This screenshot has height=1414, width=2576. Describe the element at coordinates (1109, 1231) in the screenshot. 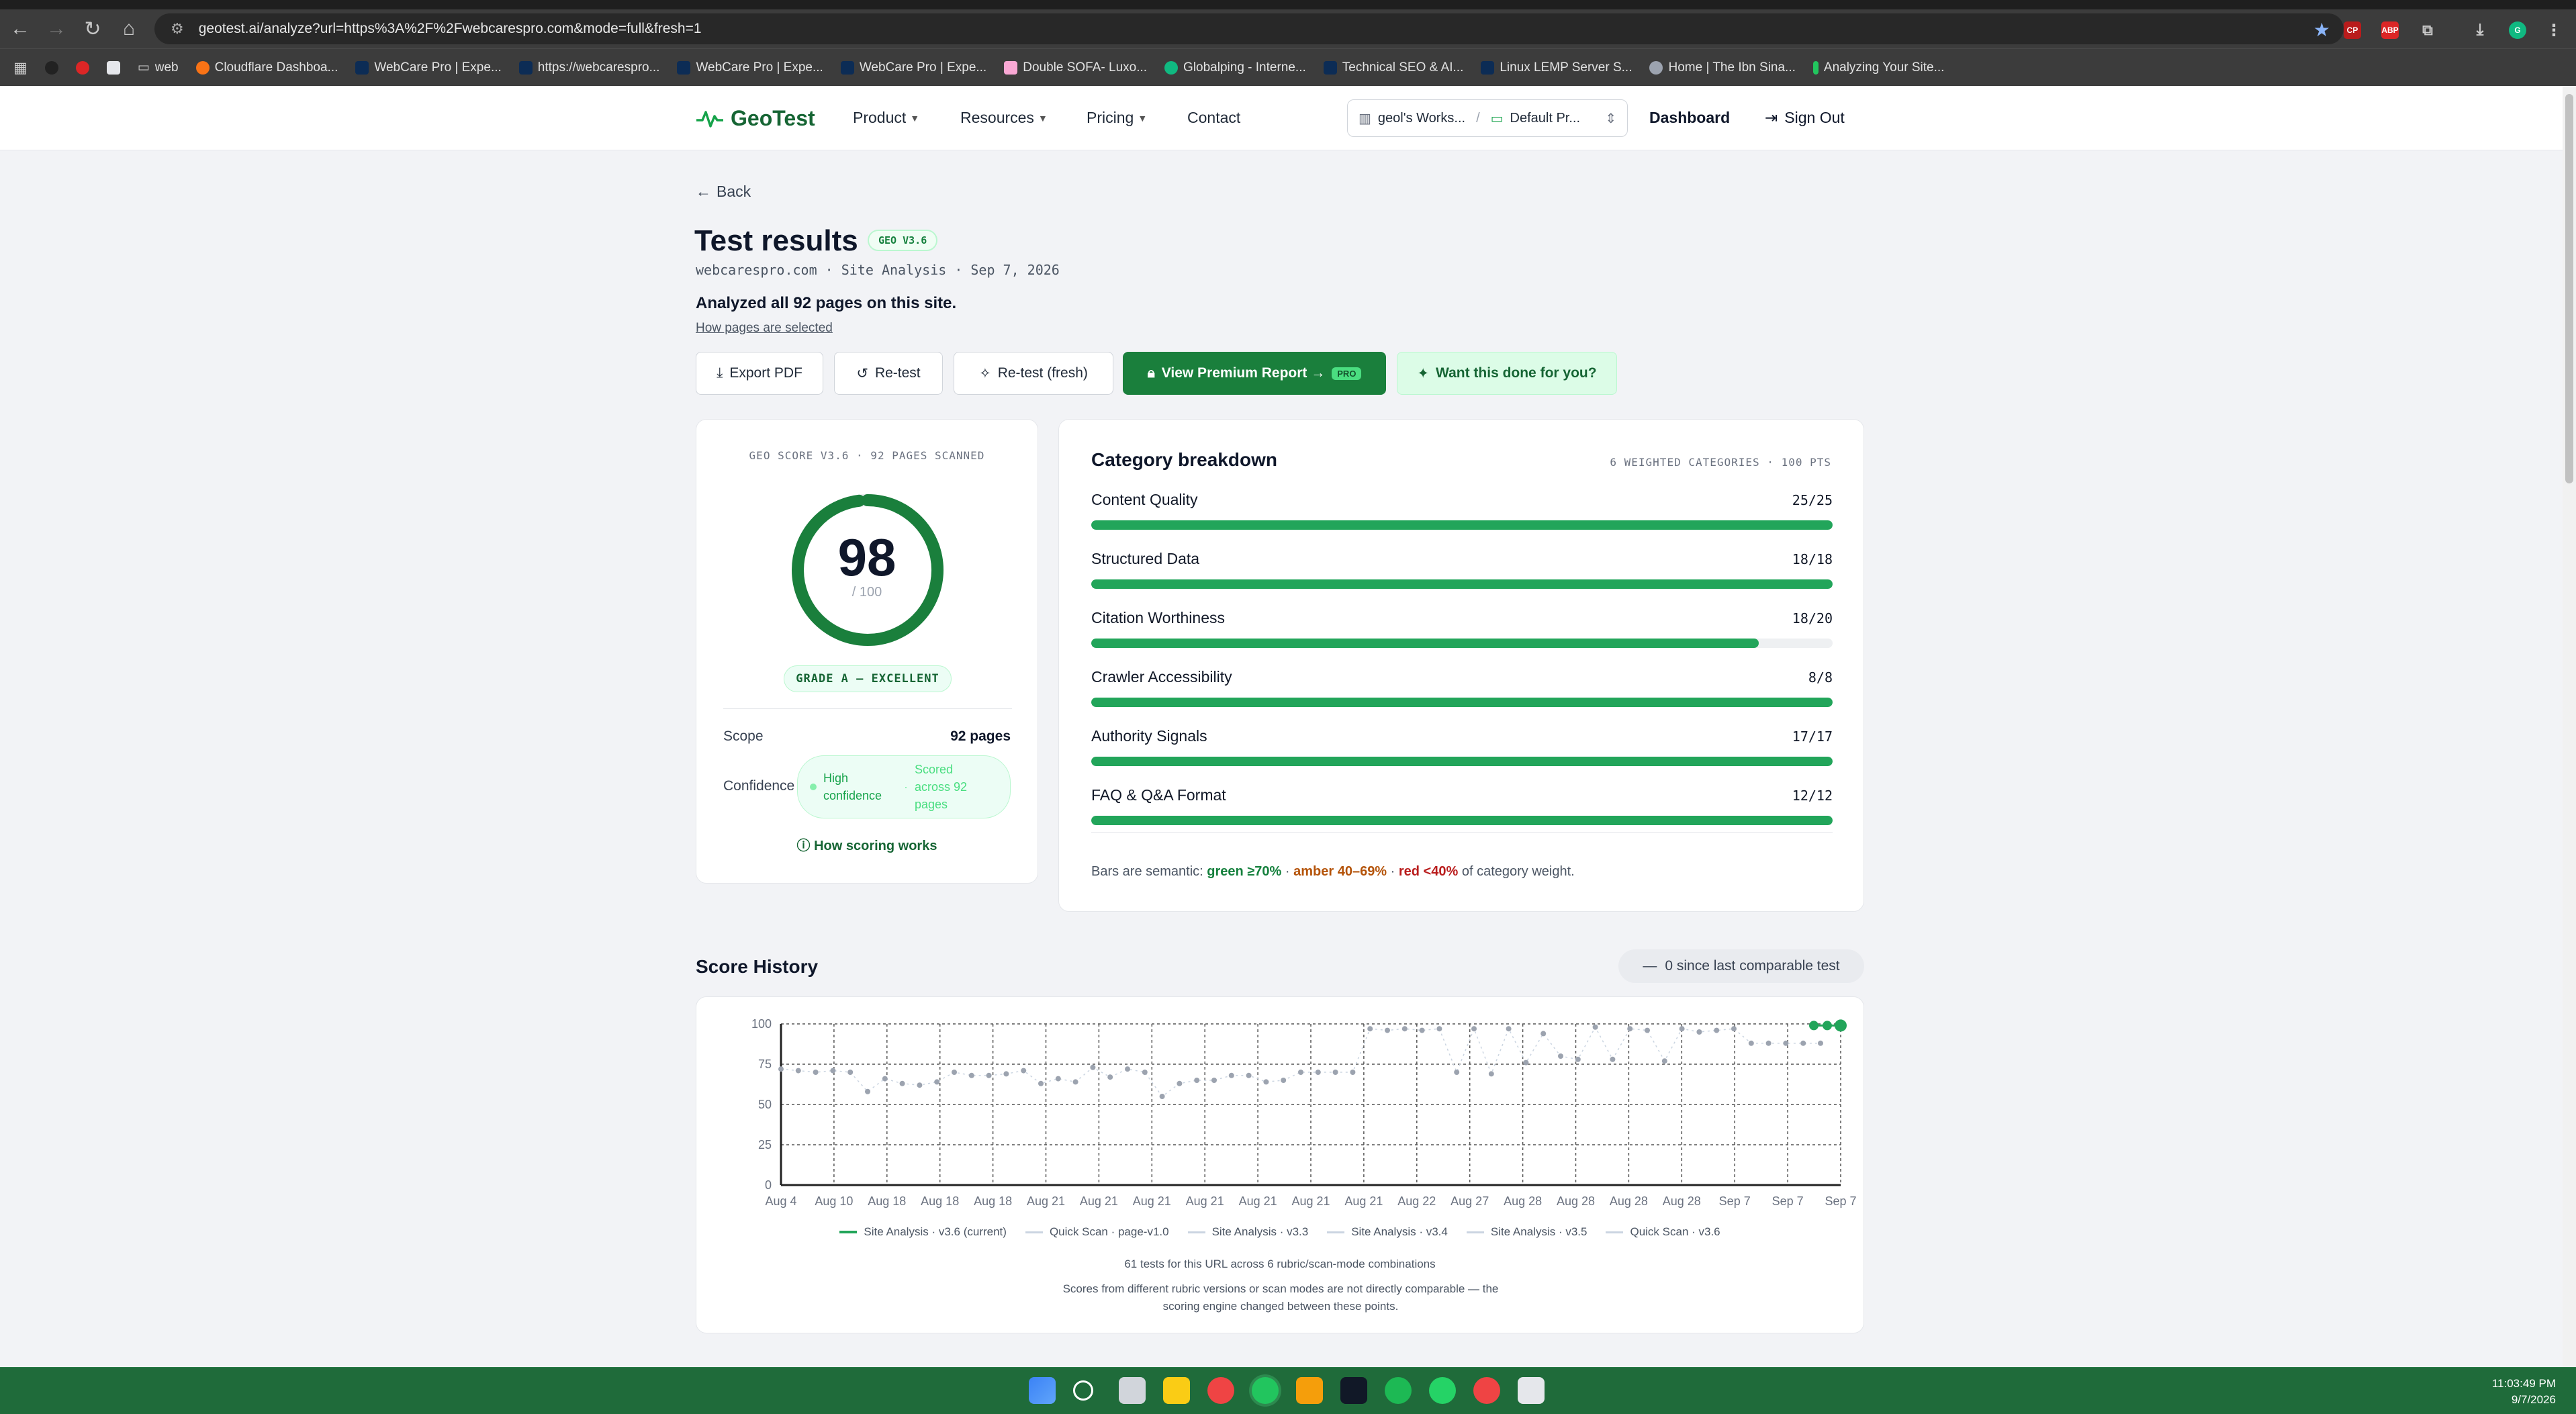

I see `legend-label: Quick Scan · page-v1.0` at that location.